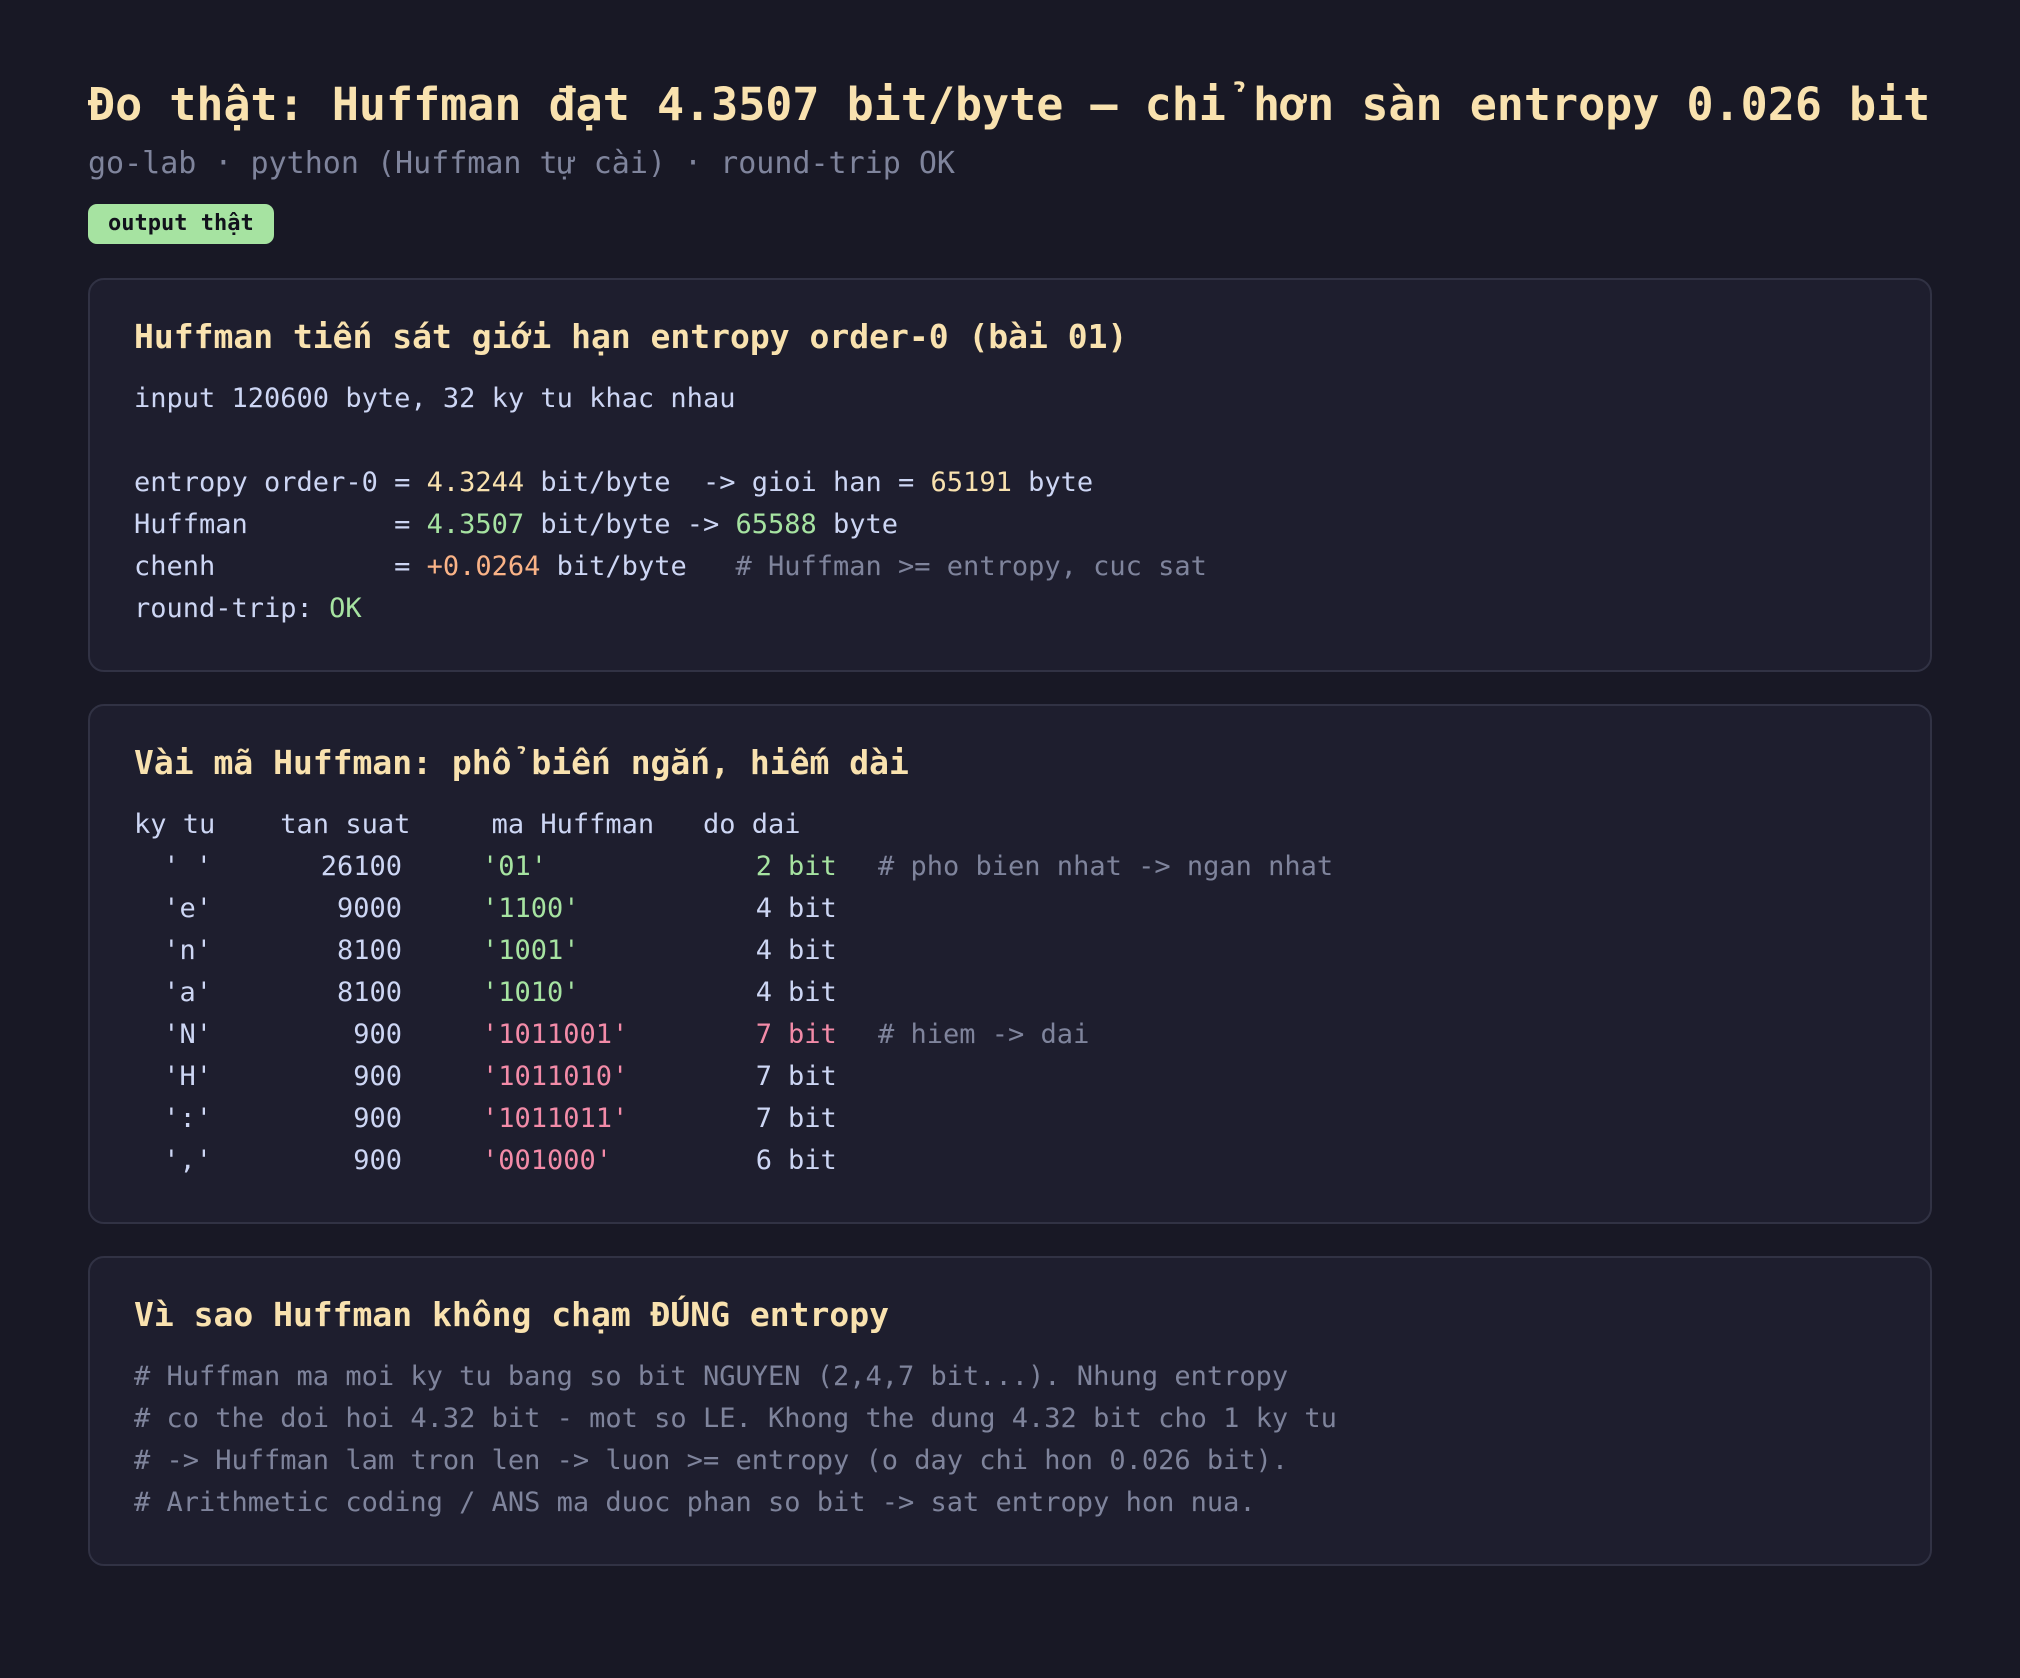 The image size is (2020, 1678). Describe the element at coordinates (187, 1118) in the screenshot. I see `symbol-cell: ':'` at that location.